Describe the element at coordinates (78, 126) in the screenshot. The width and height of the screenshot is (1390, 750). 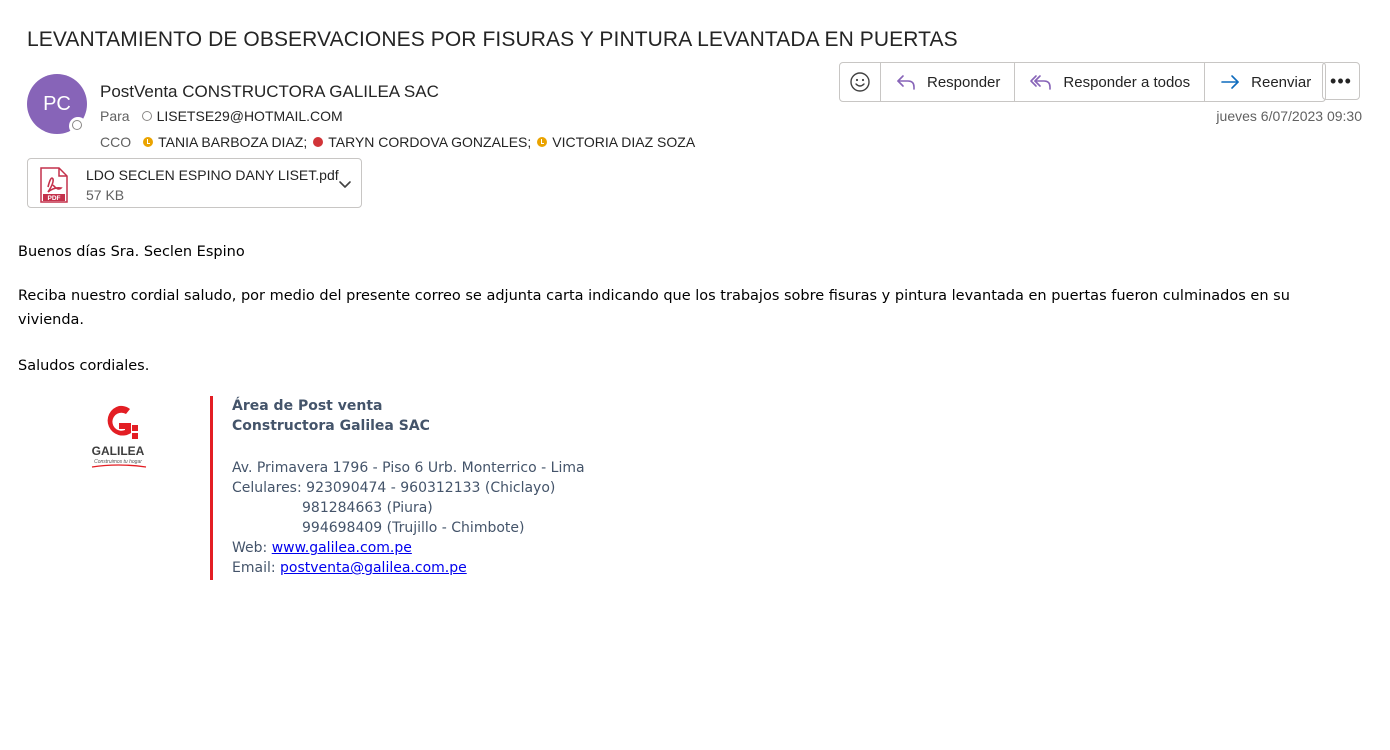
I see `presence-status-icon` at that location.